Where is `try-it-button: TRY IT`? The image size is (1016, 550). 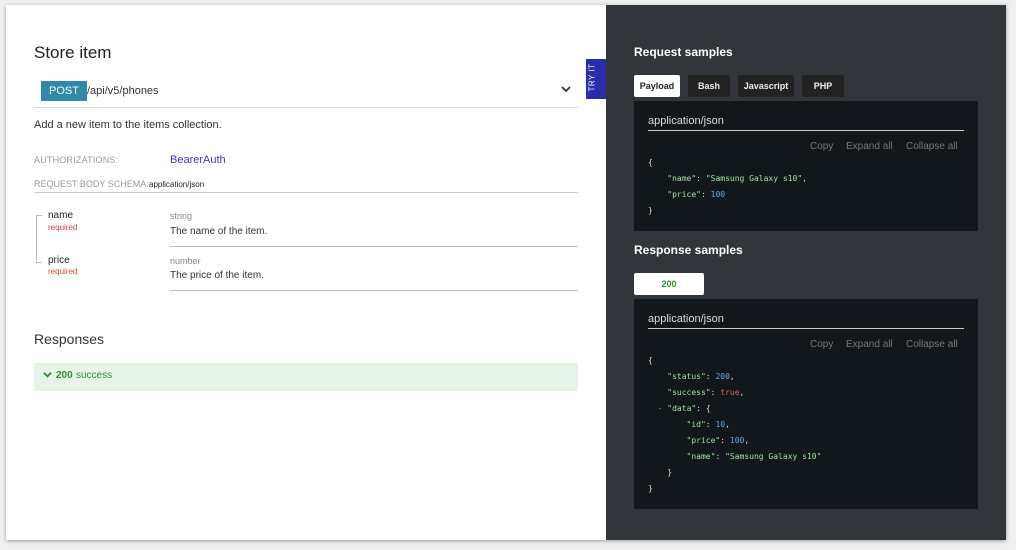
try-it-button: TRY IT is located at coordinates (596, 79).